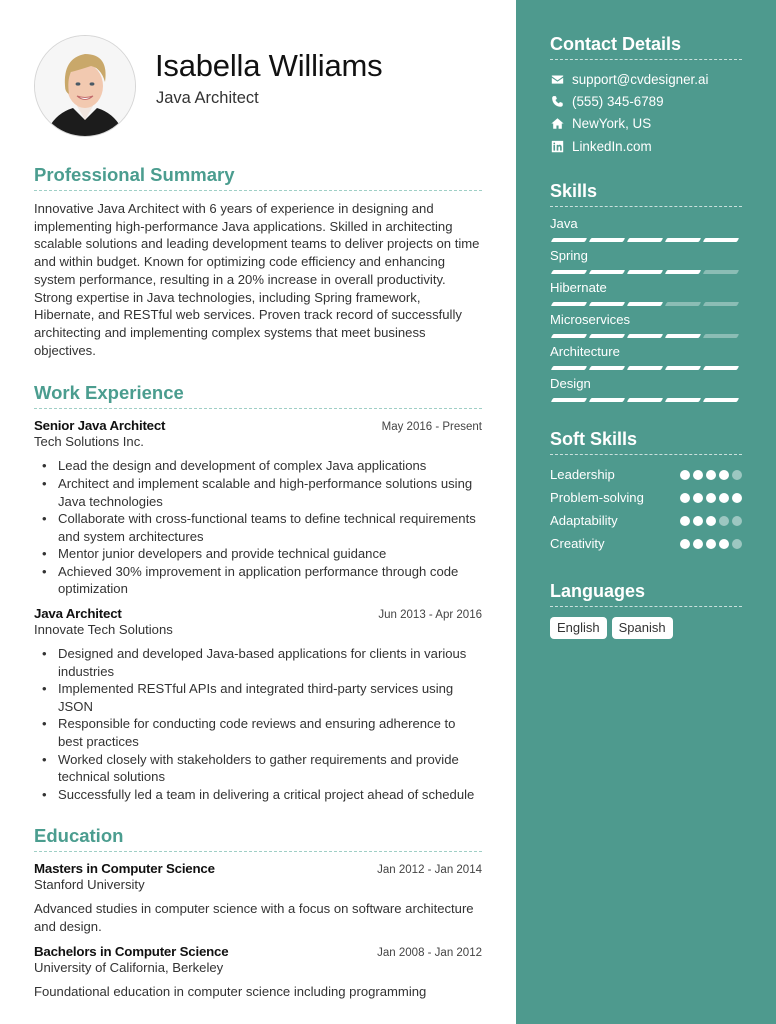 This screenshot has height=1024, width=776. I want to click on profile-photo-icon, so click(85, 86).